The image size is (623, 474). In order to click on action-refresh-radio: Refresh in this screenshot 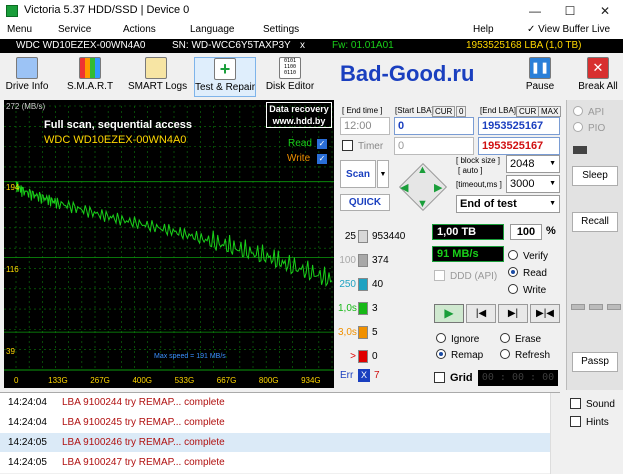, I will do `click(525, 355)`.